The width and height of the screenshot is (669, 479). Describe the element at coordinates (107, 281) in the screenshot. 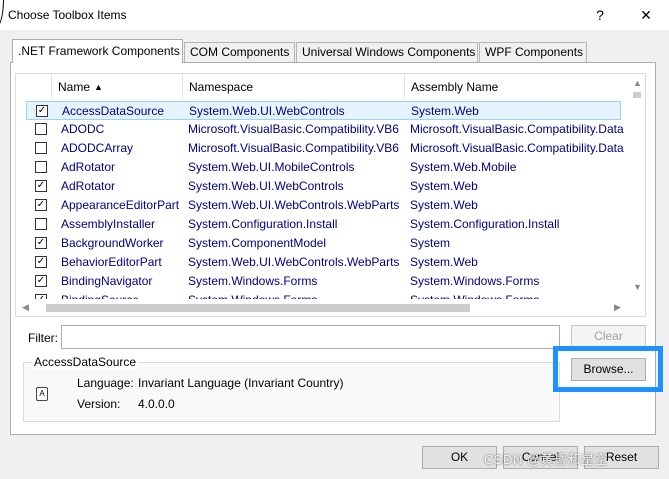

I see `item-name: BindingNavigator` at that location.